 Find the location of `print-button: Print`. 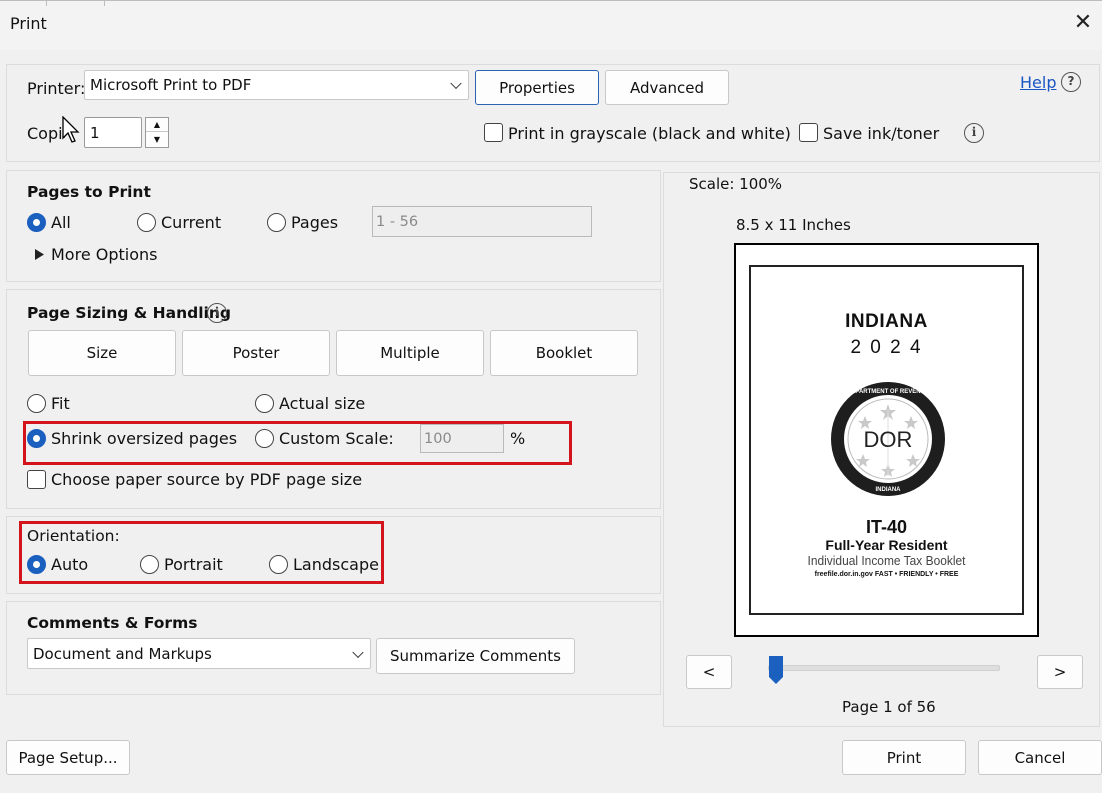

print-button: Print is located at coordinates (904, 757).